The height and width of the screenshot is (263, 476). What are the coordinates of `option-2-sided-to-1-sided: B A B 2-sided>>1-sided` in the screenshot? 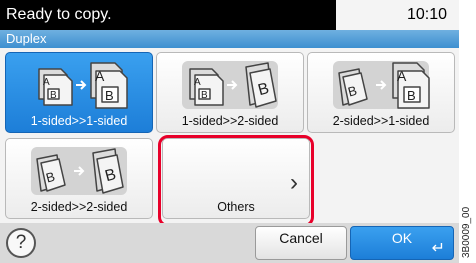 It's located at (381, 92).